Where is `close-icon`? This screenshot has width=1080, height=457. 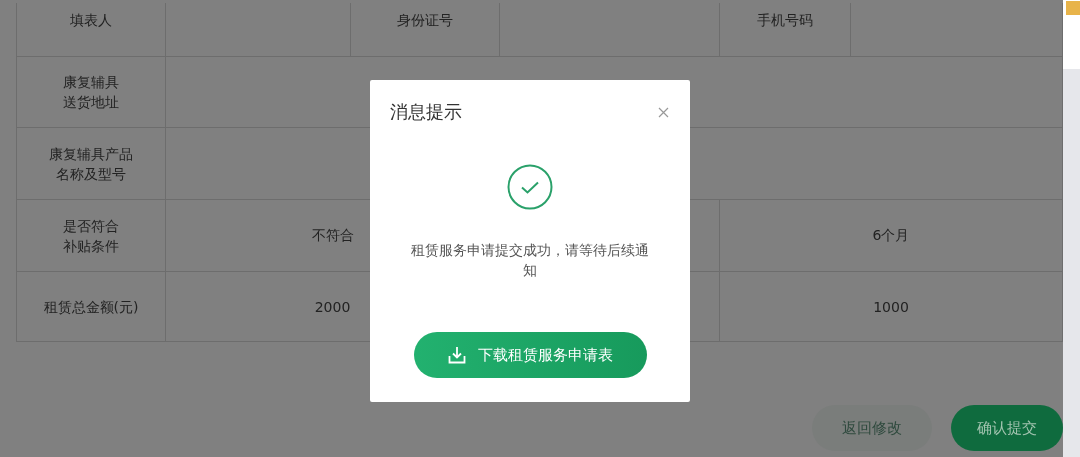 close-icon is located at coordinates (663, 112).